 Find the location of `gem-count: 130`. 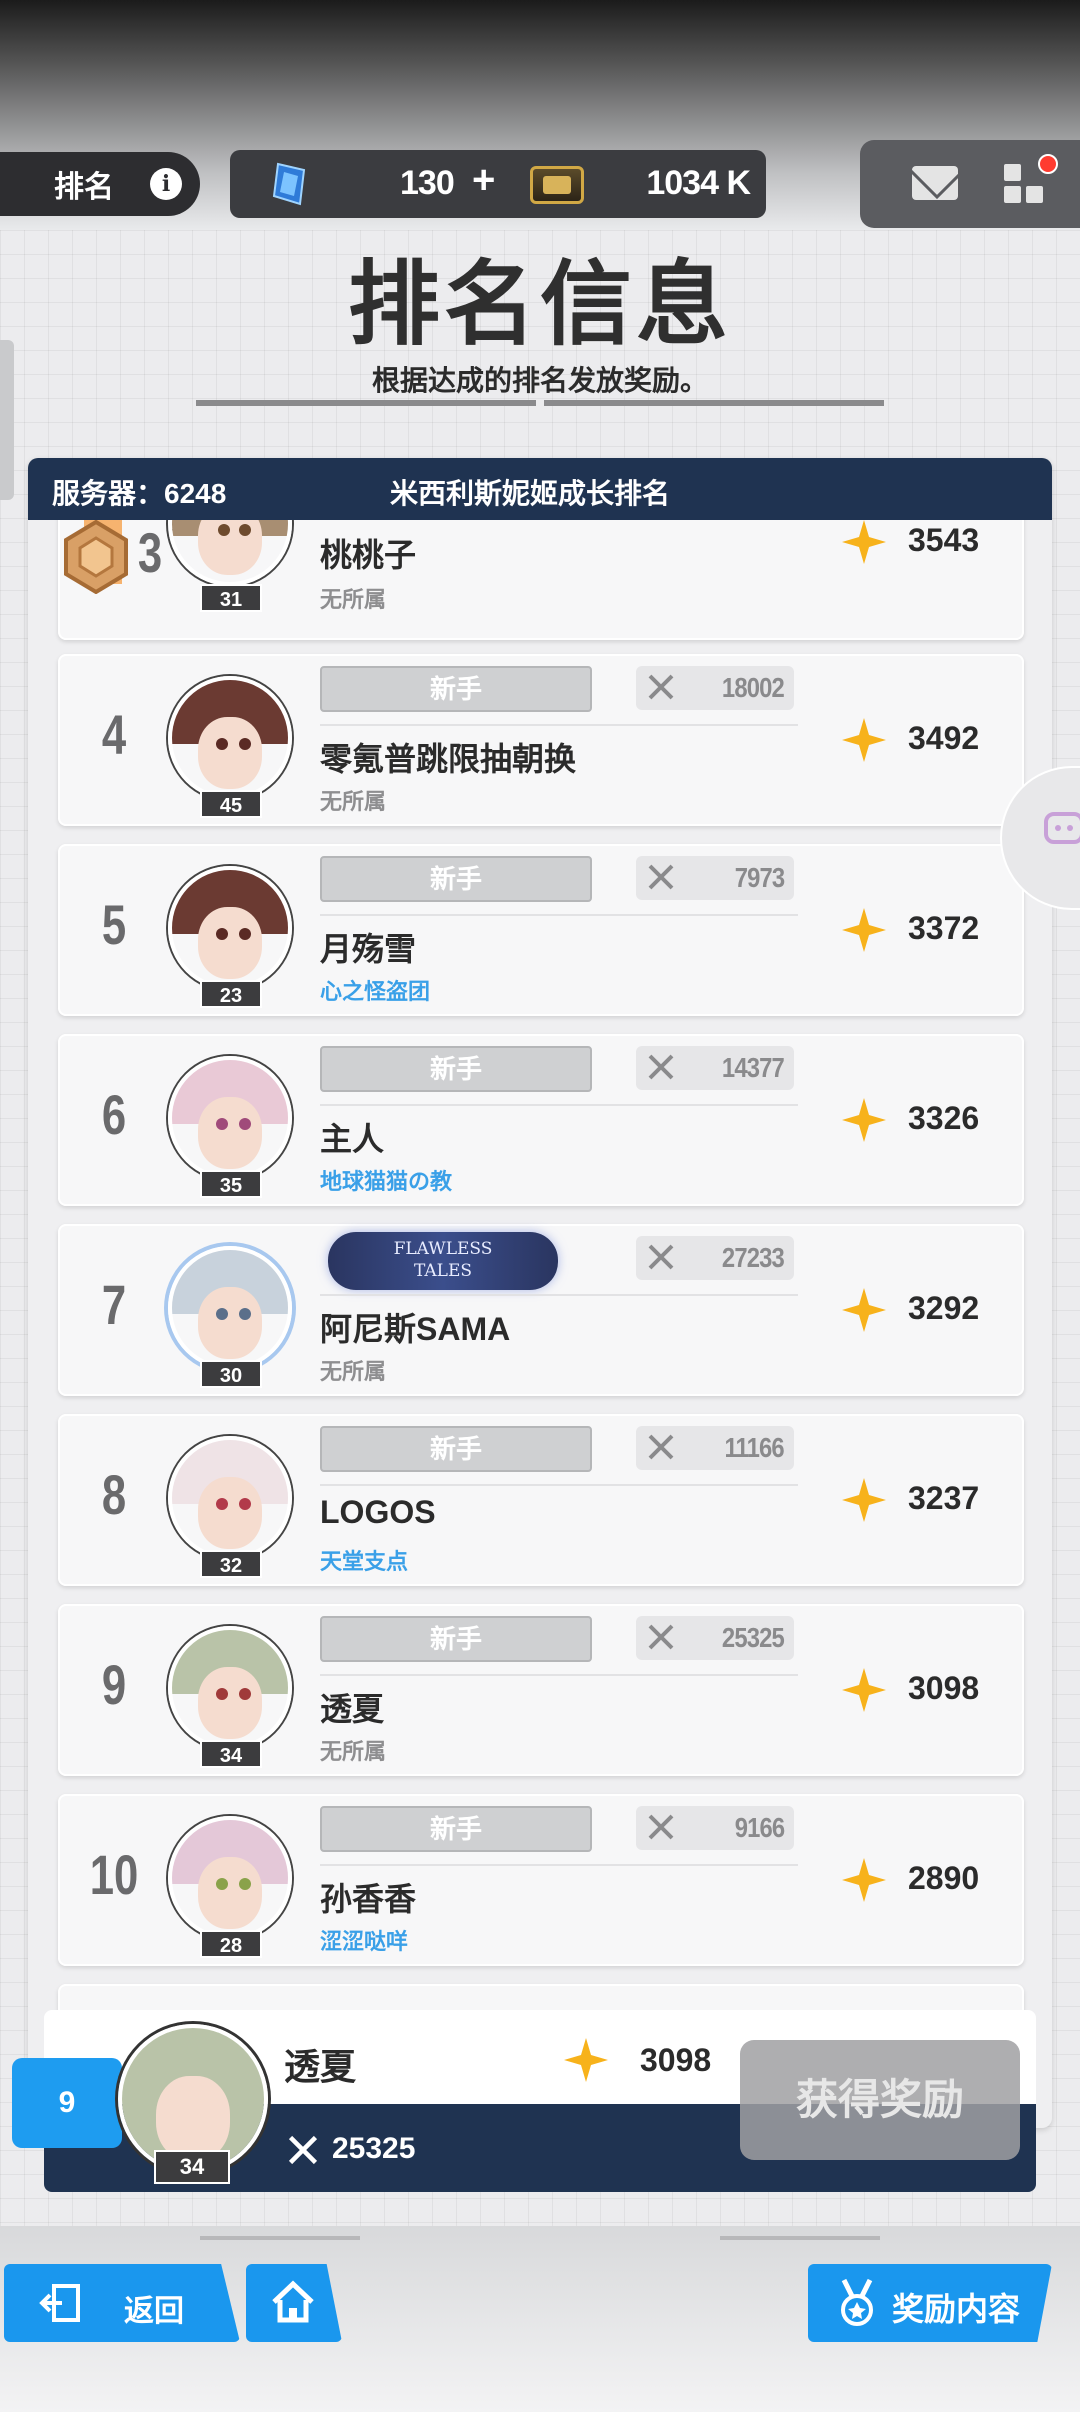

gem-count: 130 is located at coordinates (427, 183).